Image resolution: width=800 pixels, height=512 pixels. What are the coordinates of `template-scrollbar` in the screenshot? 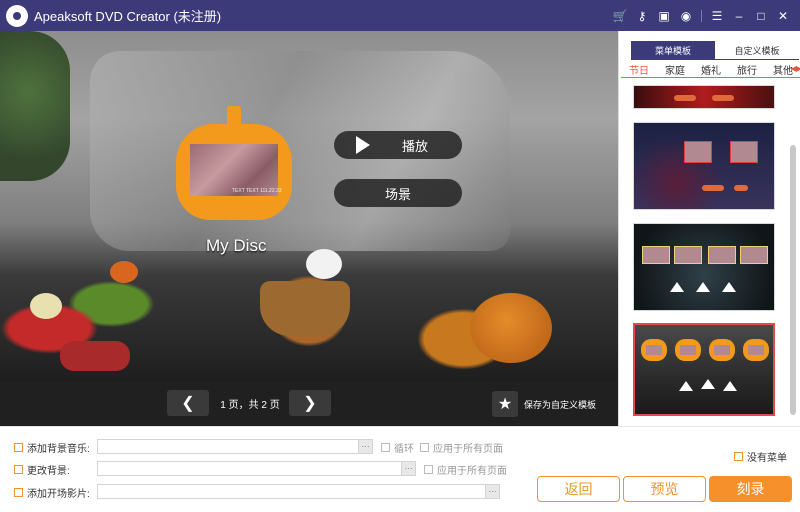 It's located at (793, 255).